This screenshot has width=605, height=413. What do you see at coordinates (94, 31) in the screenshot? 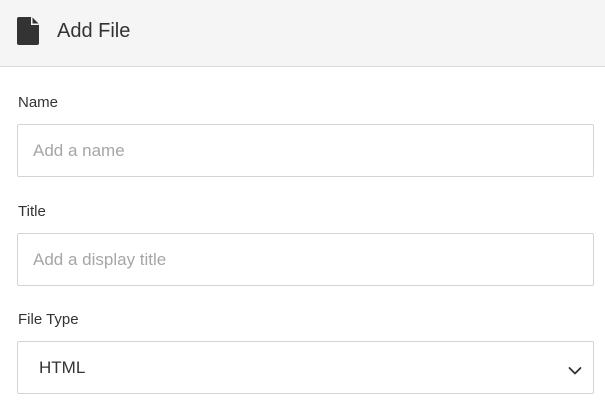
I see `dialog-title: Add File` at bounding box center [94, 31].